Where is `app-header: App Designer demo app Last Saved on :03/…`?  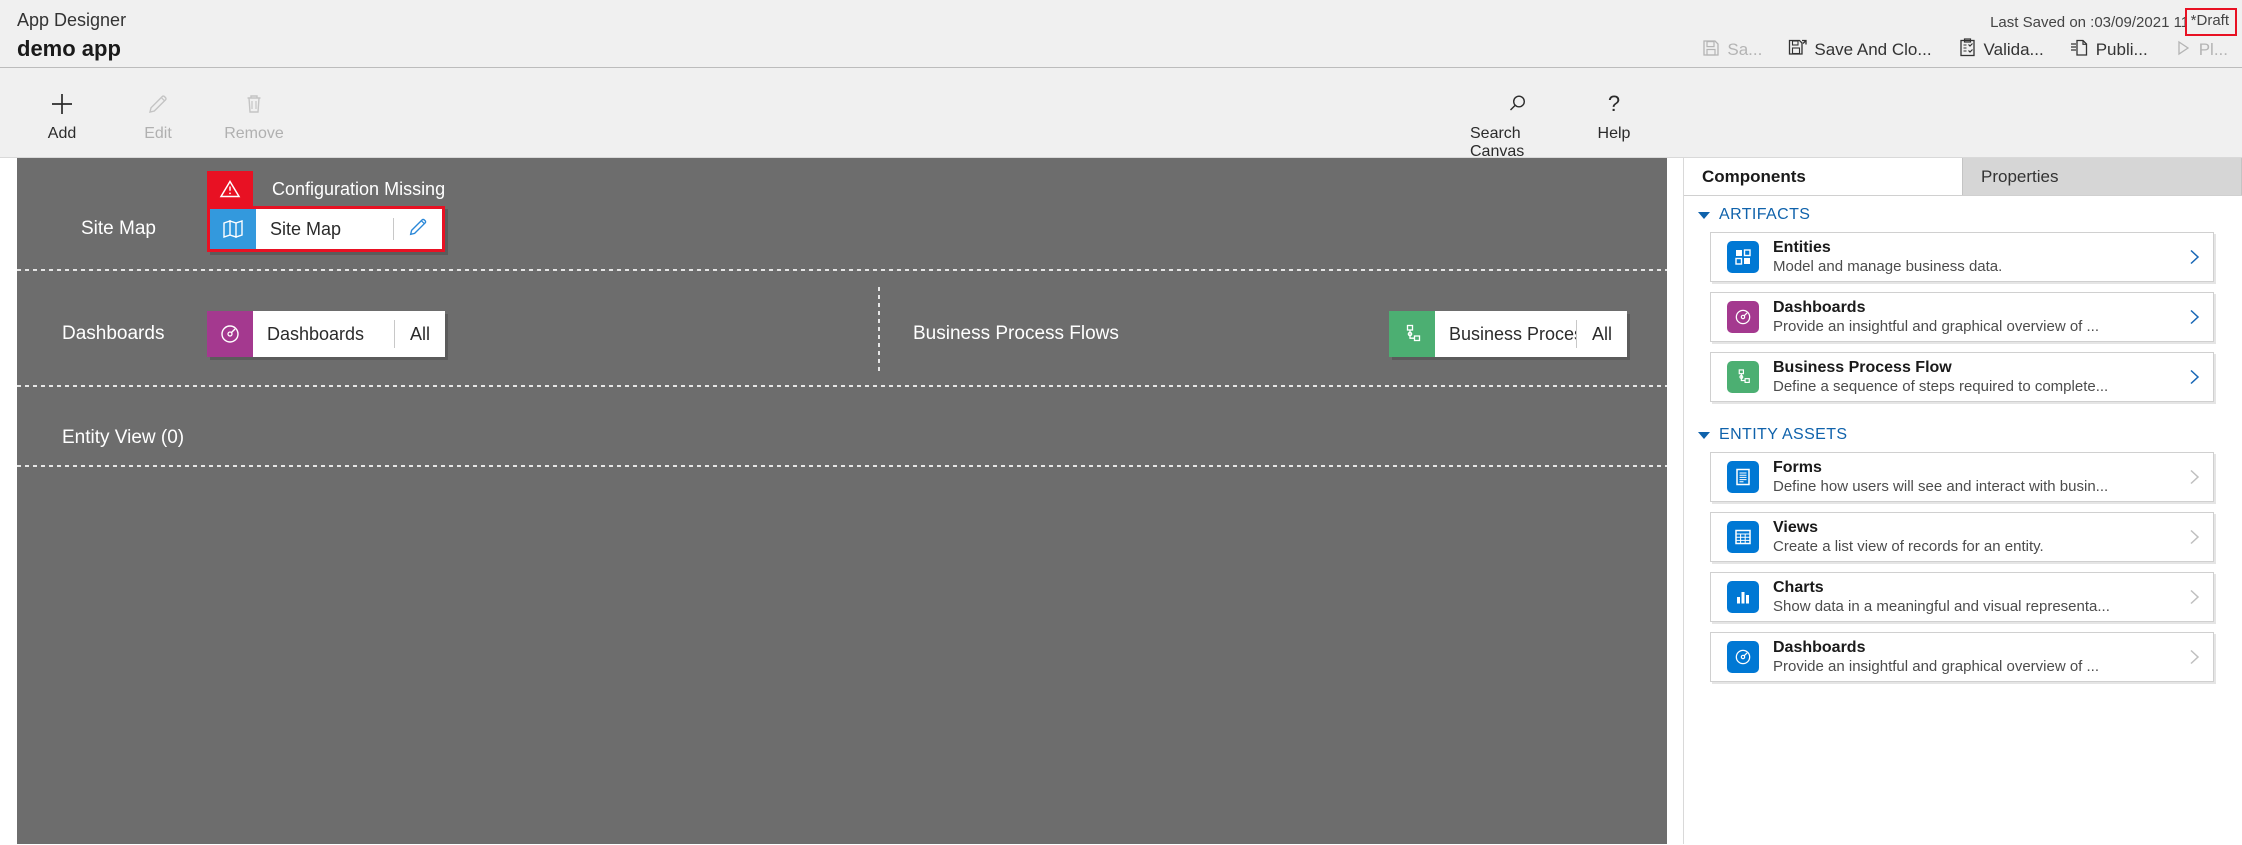 app-header: App Designer demo app Last Saved on :03/… is located at coordinates (1121, 34).